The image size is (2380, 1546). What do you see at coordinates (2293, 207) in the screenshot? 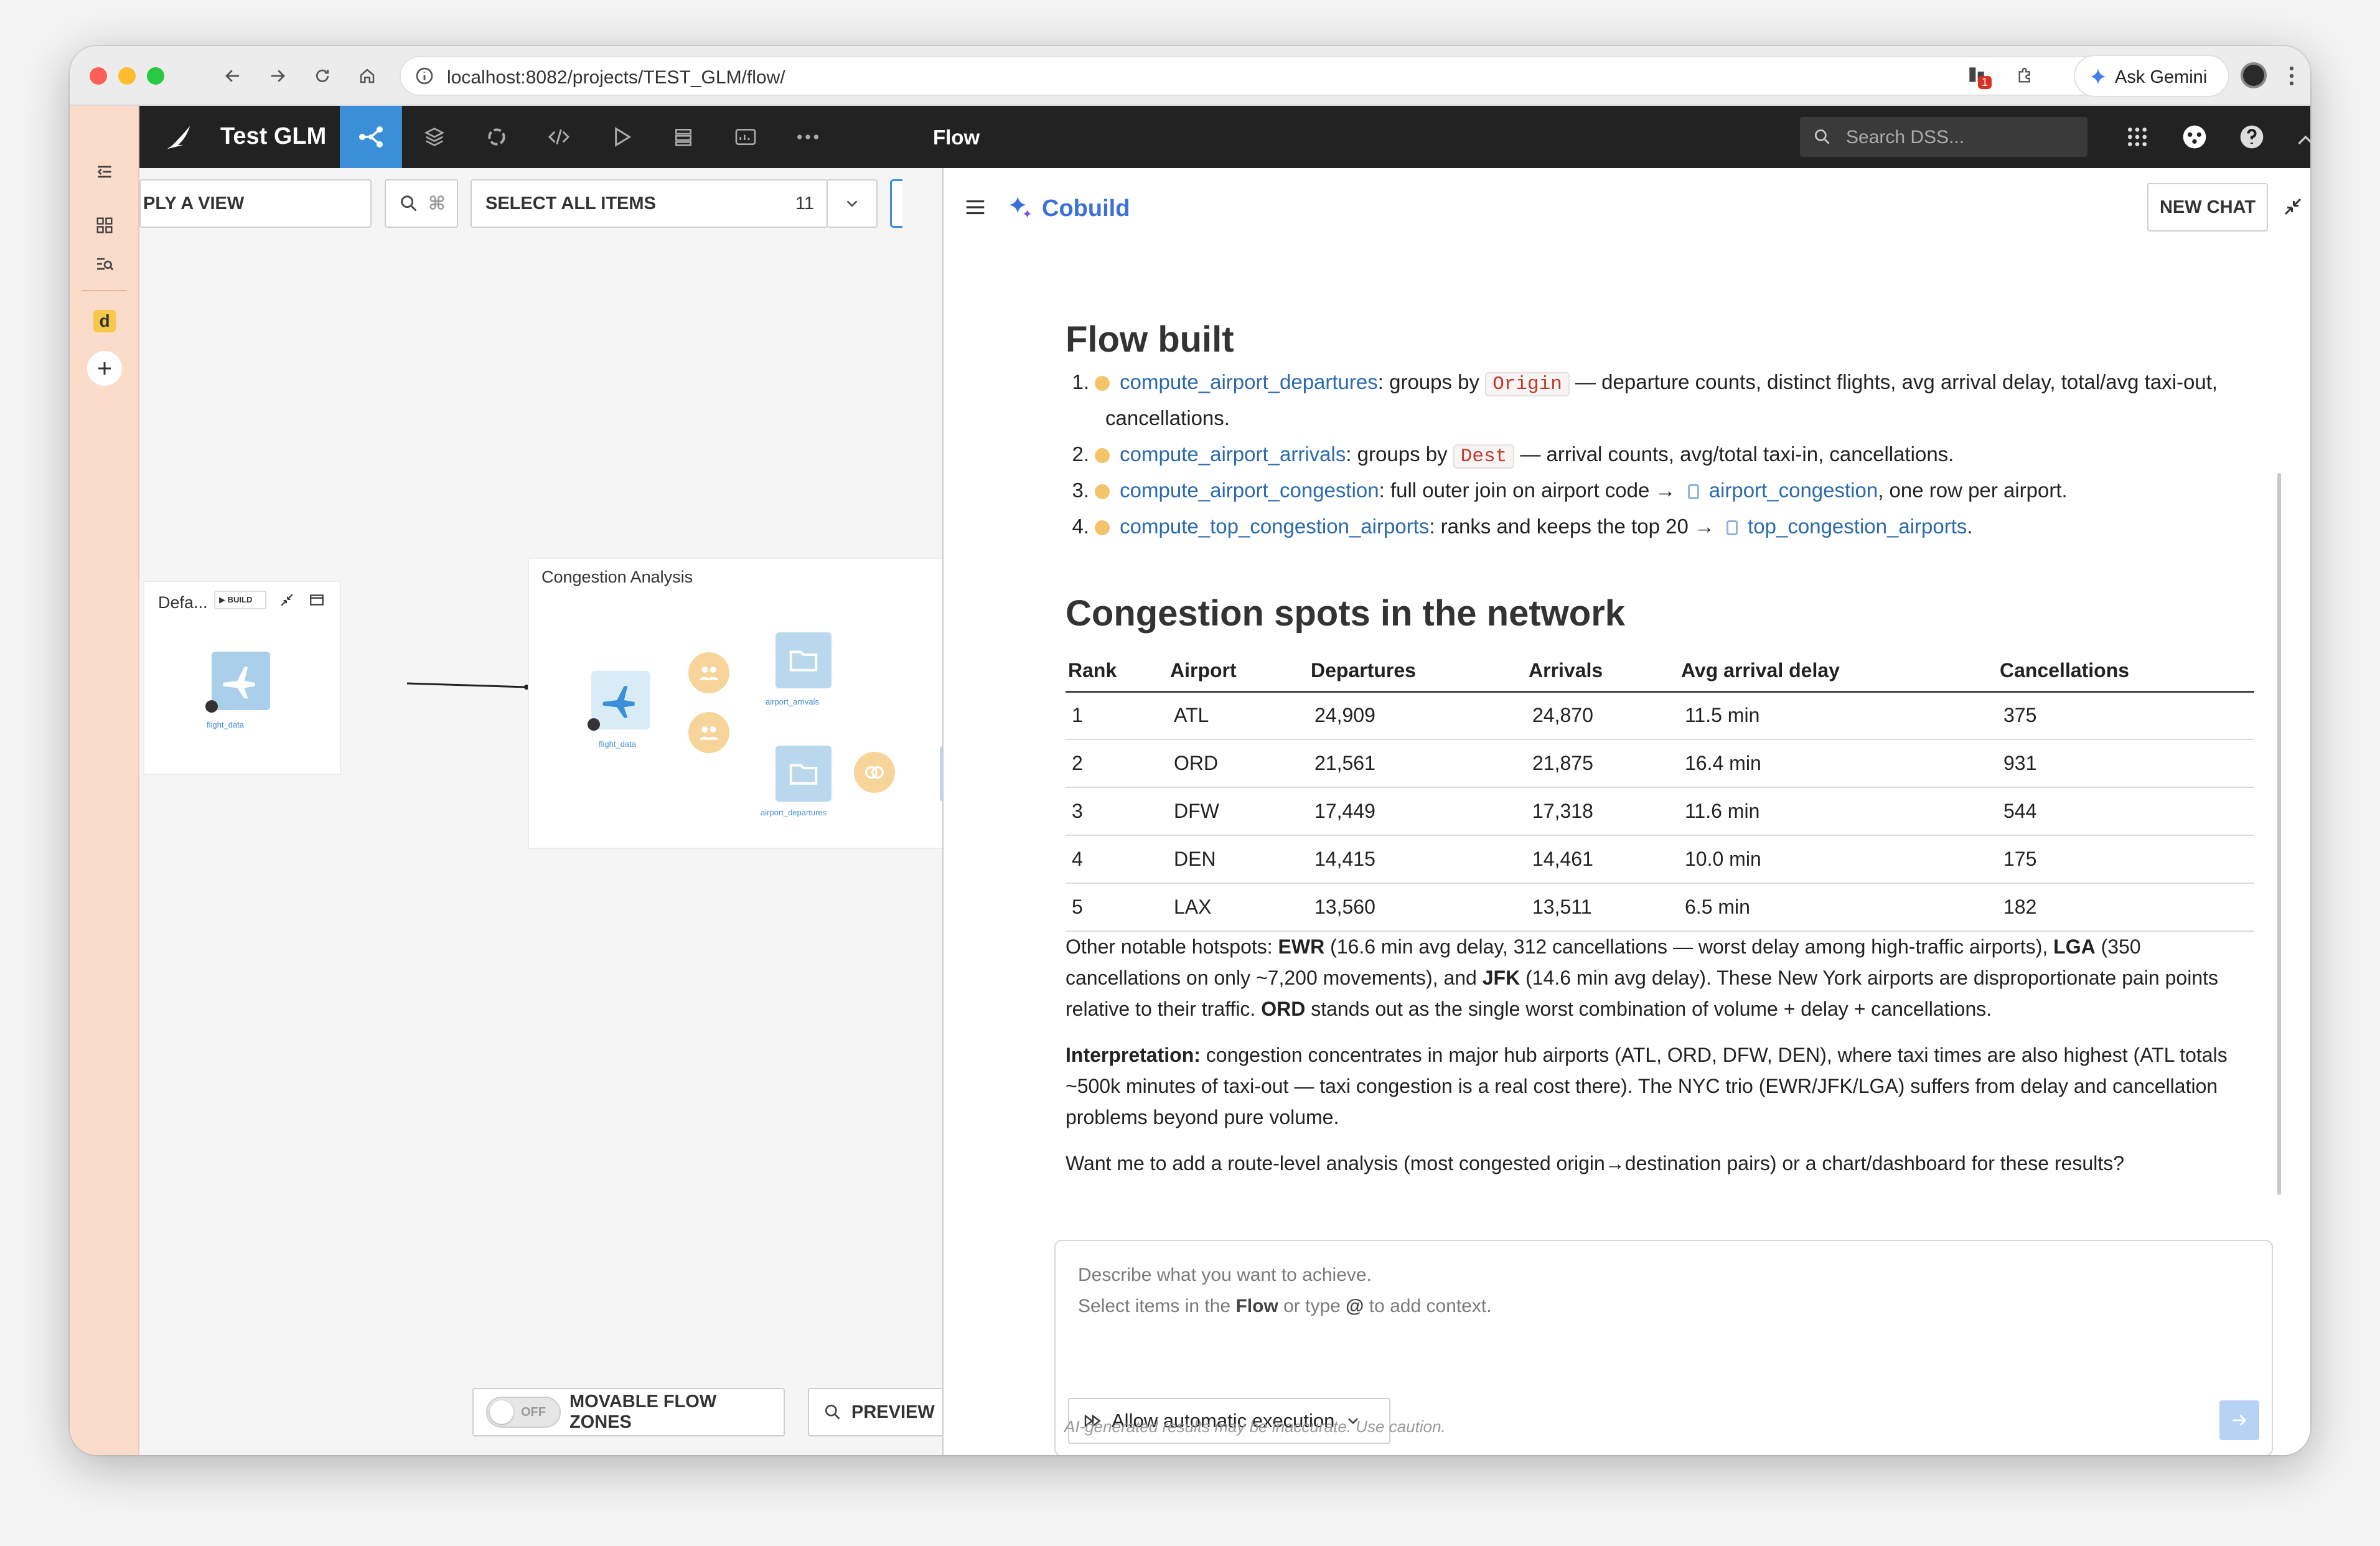
I see `minimize-panel-icon` at bounding box center [2293, 207].